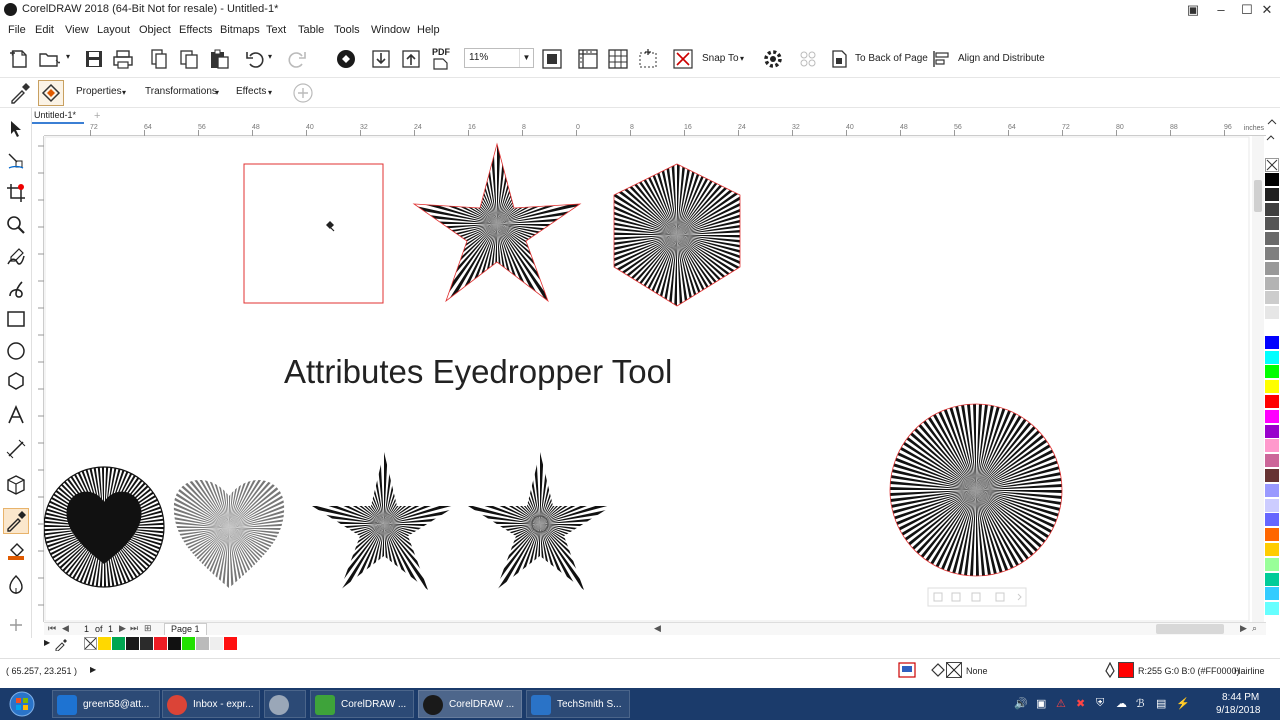  I want to click on tray-alert-icon: ⚠, so click(1061, 703).